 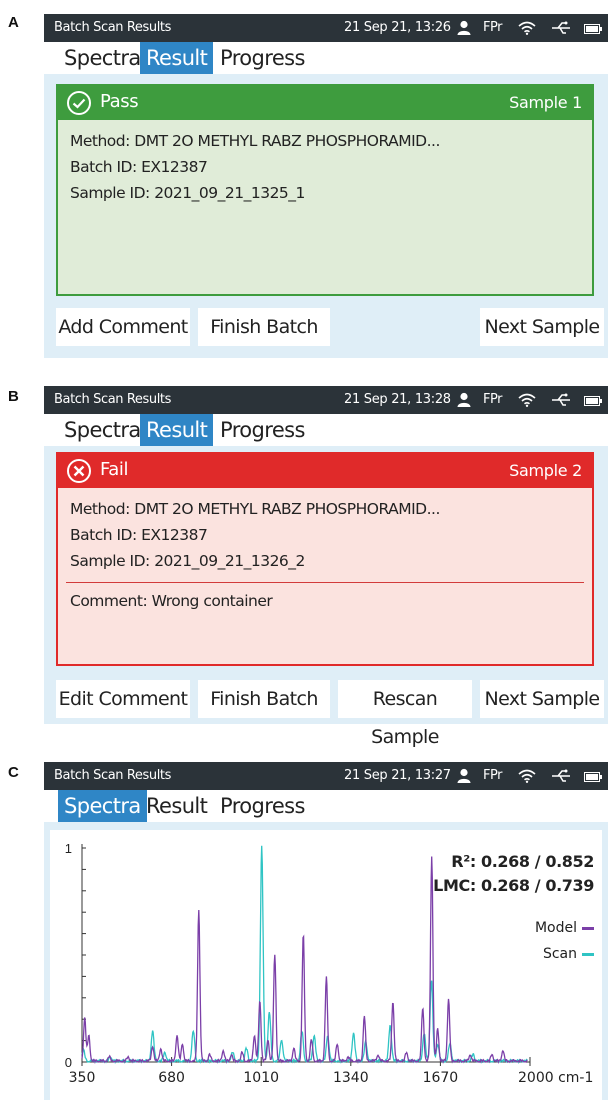 I want to click on lmc-stat: LMC: 0.268 / 0.739, so click(x=513, y=885).